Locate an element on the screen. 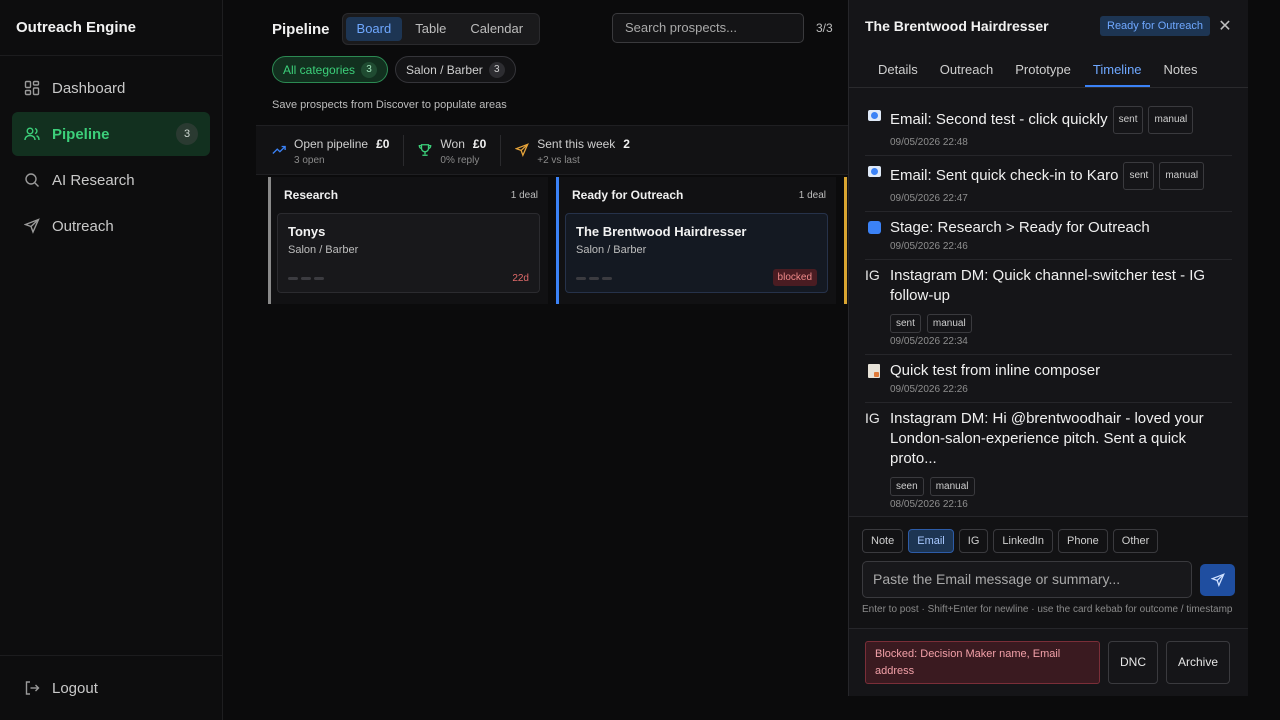  timestamp: 09/05/2026 22:34 is located at coordinates (929, 341).